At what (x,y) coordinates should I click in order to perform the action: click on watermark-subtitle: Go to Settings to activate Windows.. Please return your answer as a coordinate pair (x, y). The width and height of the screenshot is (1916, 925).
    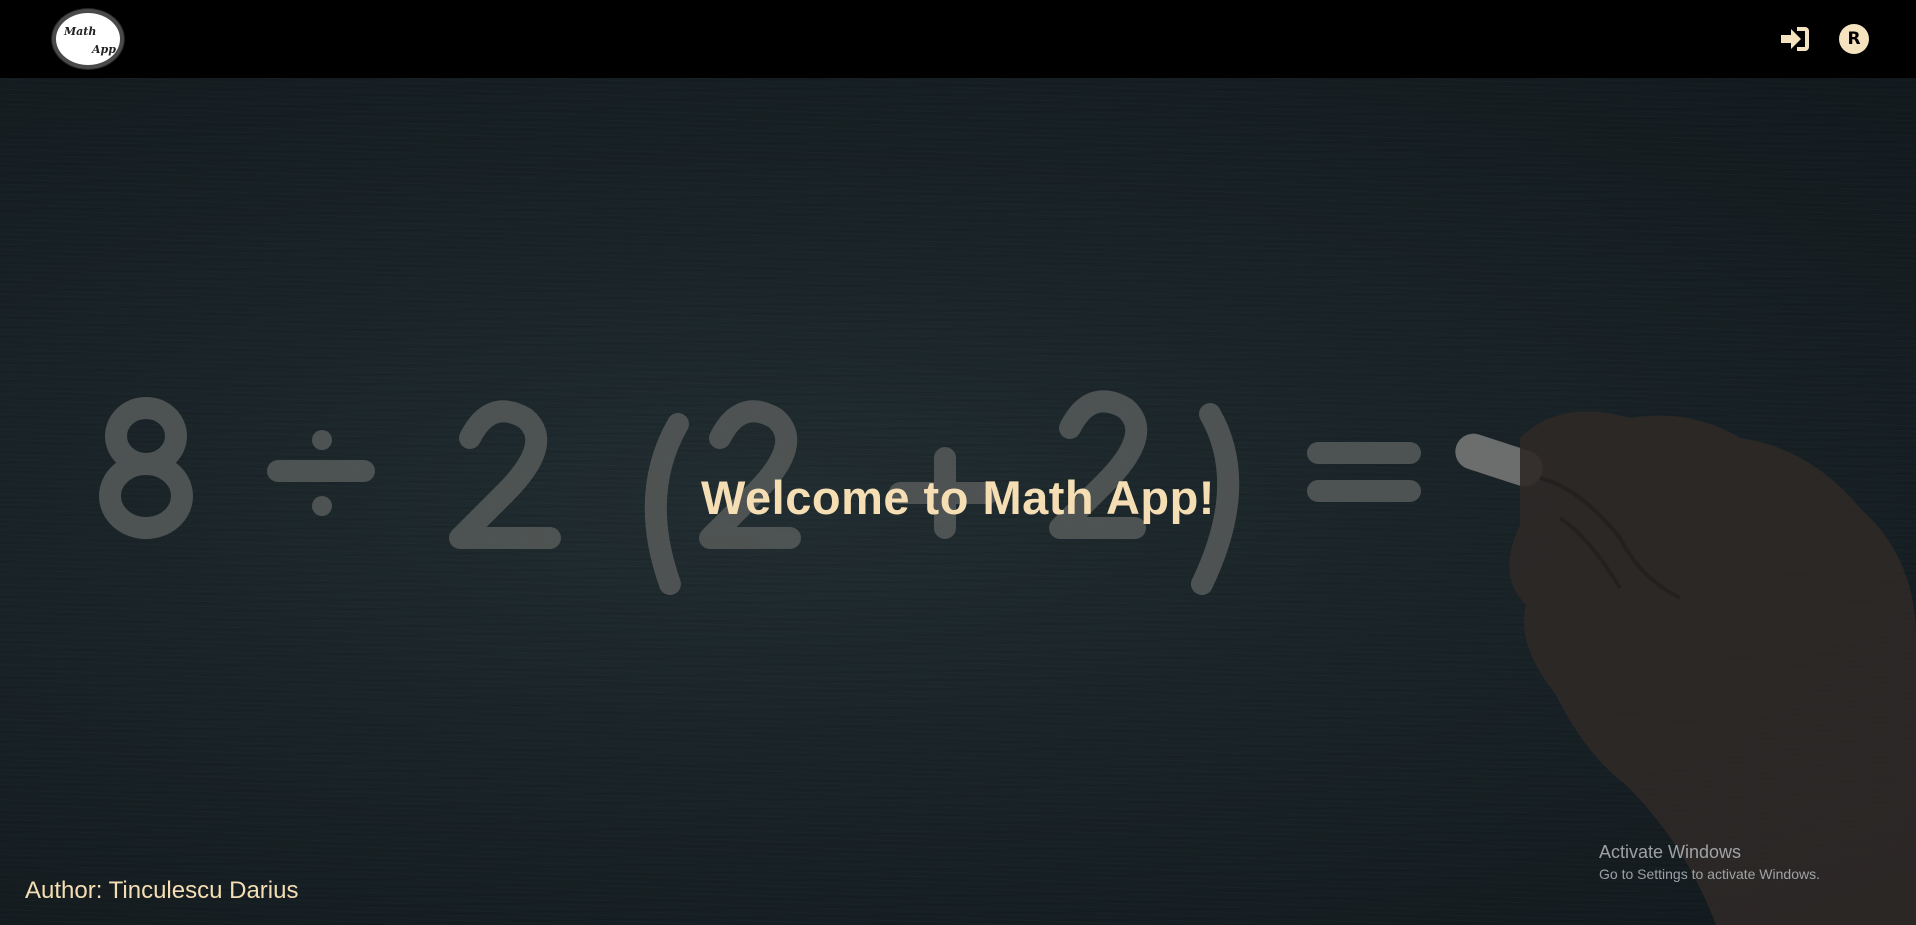
    Looking at the image, I should click on (1709, 874).